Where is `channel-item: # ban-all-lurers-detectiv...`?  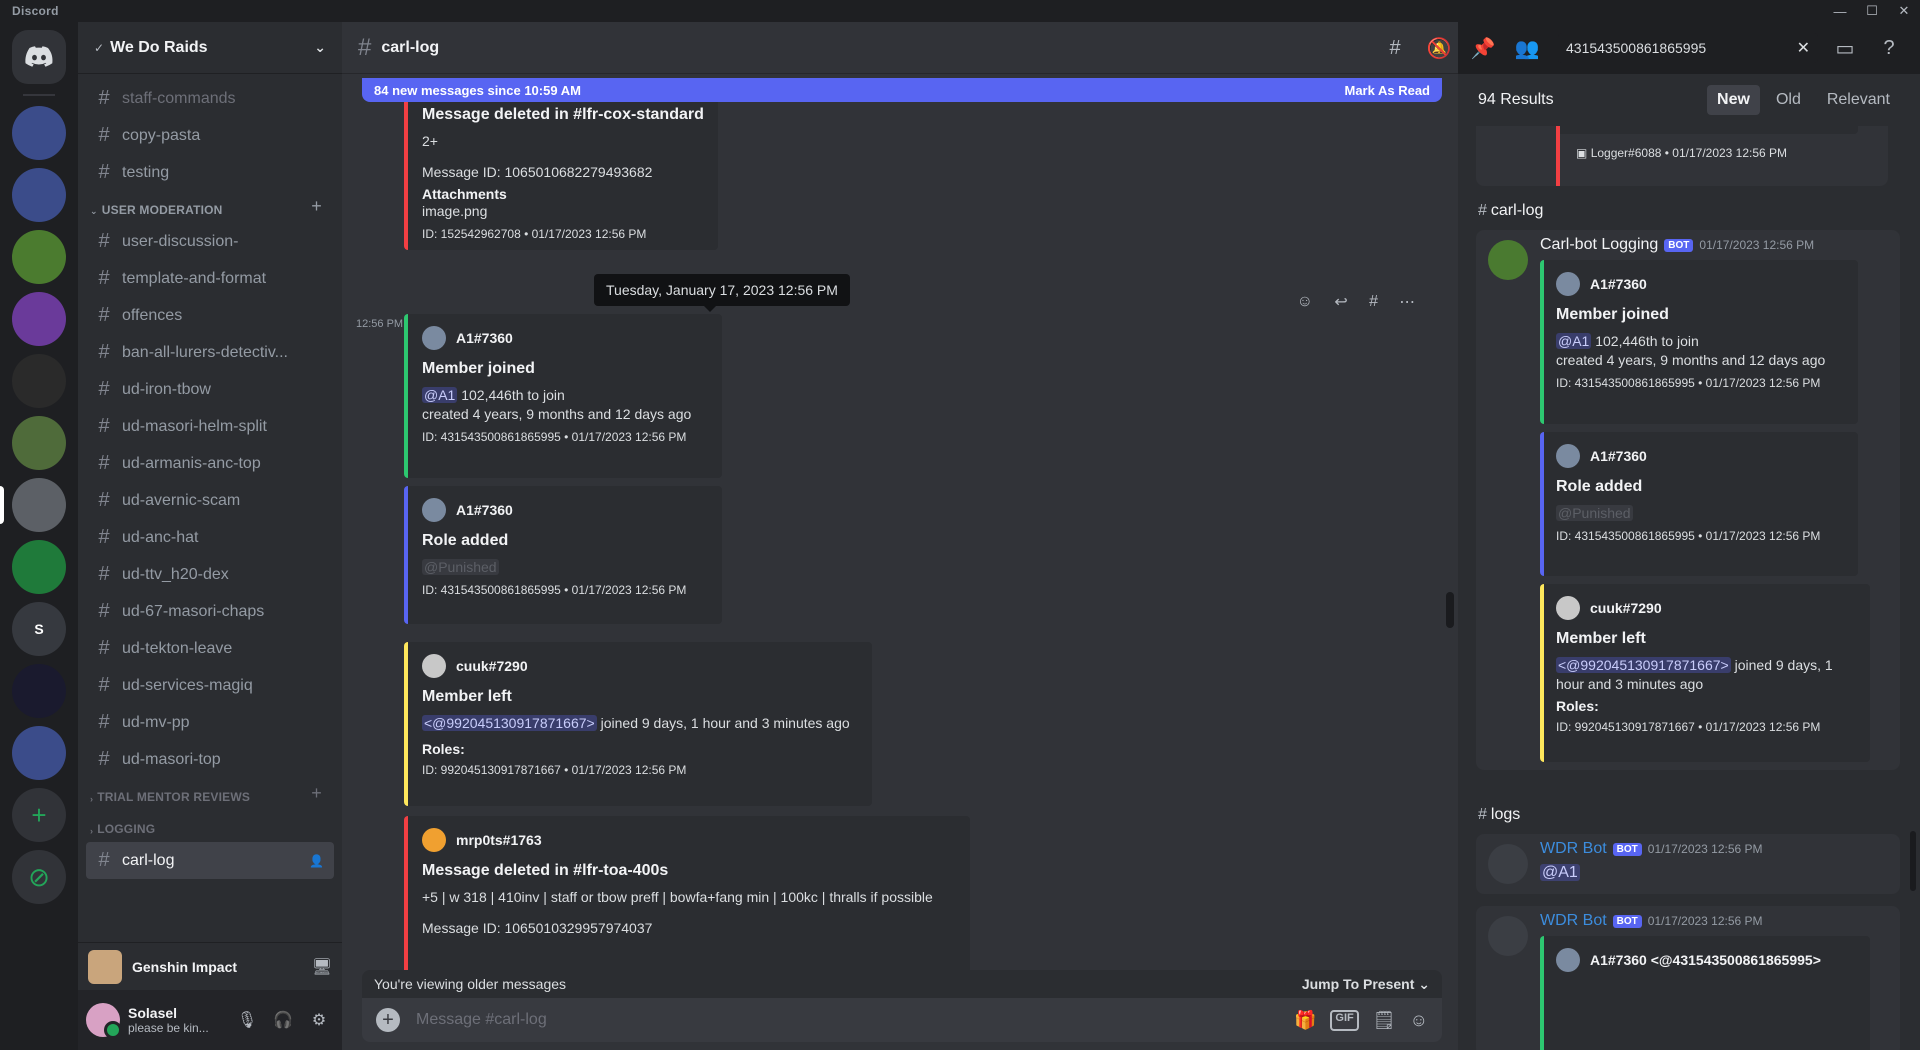
channel-item: # ban-all-lurers-detectiv... is located at coordinates (210, 352).